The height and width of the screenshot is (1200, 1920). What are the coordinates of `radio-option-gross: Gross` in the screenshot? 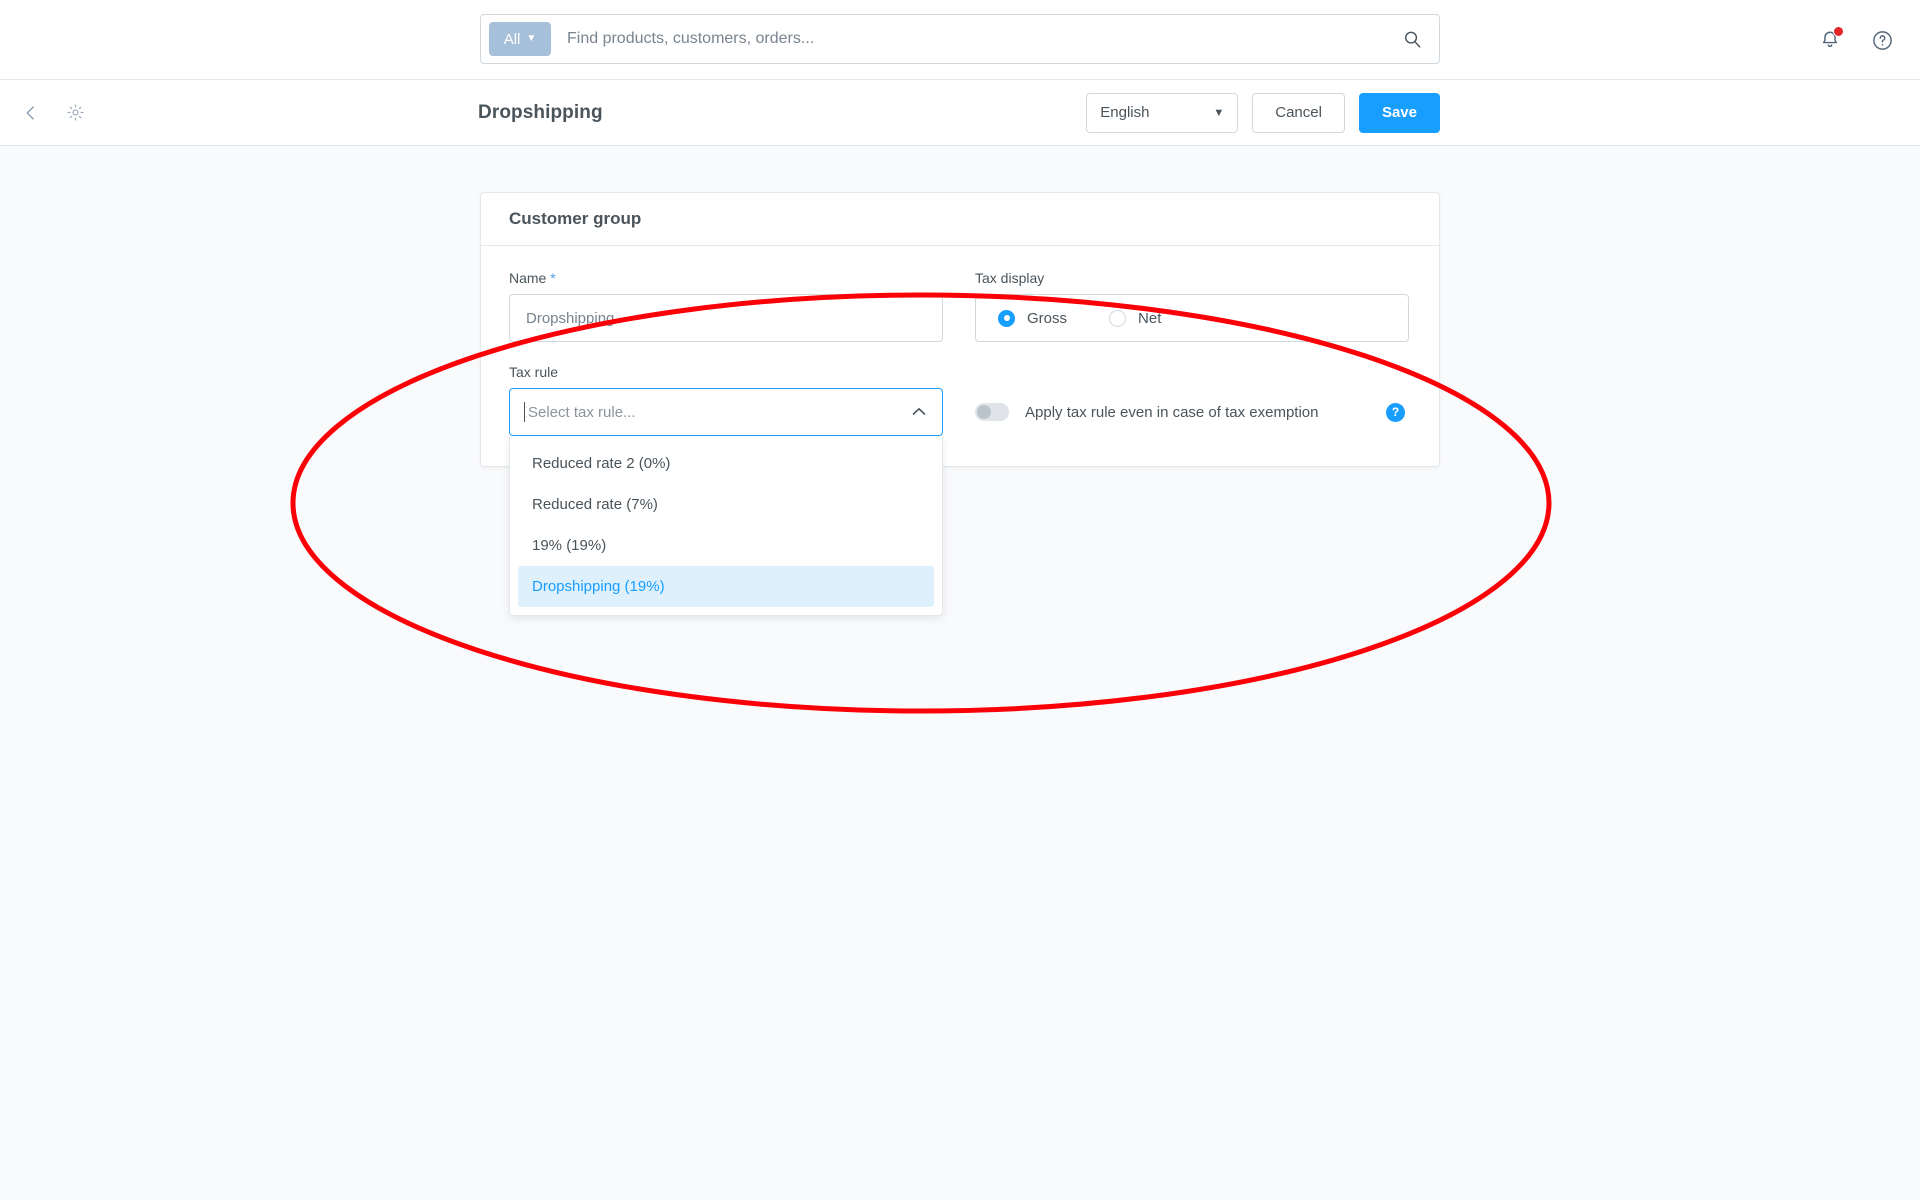 It's located at (1033, 318).